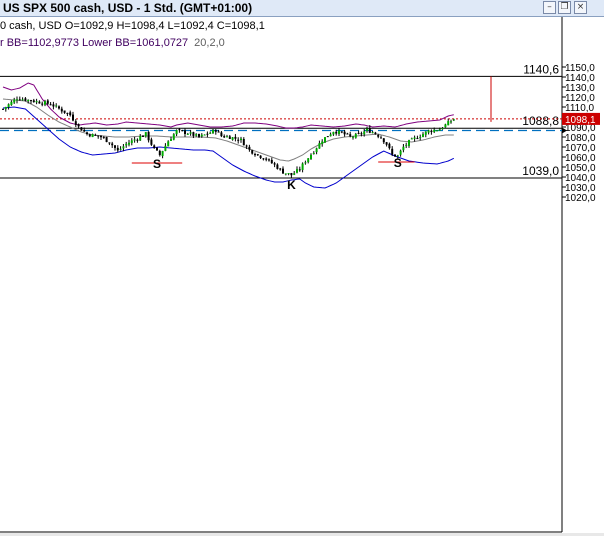  I want to click on pattern-label: K, so click(291, 185).